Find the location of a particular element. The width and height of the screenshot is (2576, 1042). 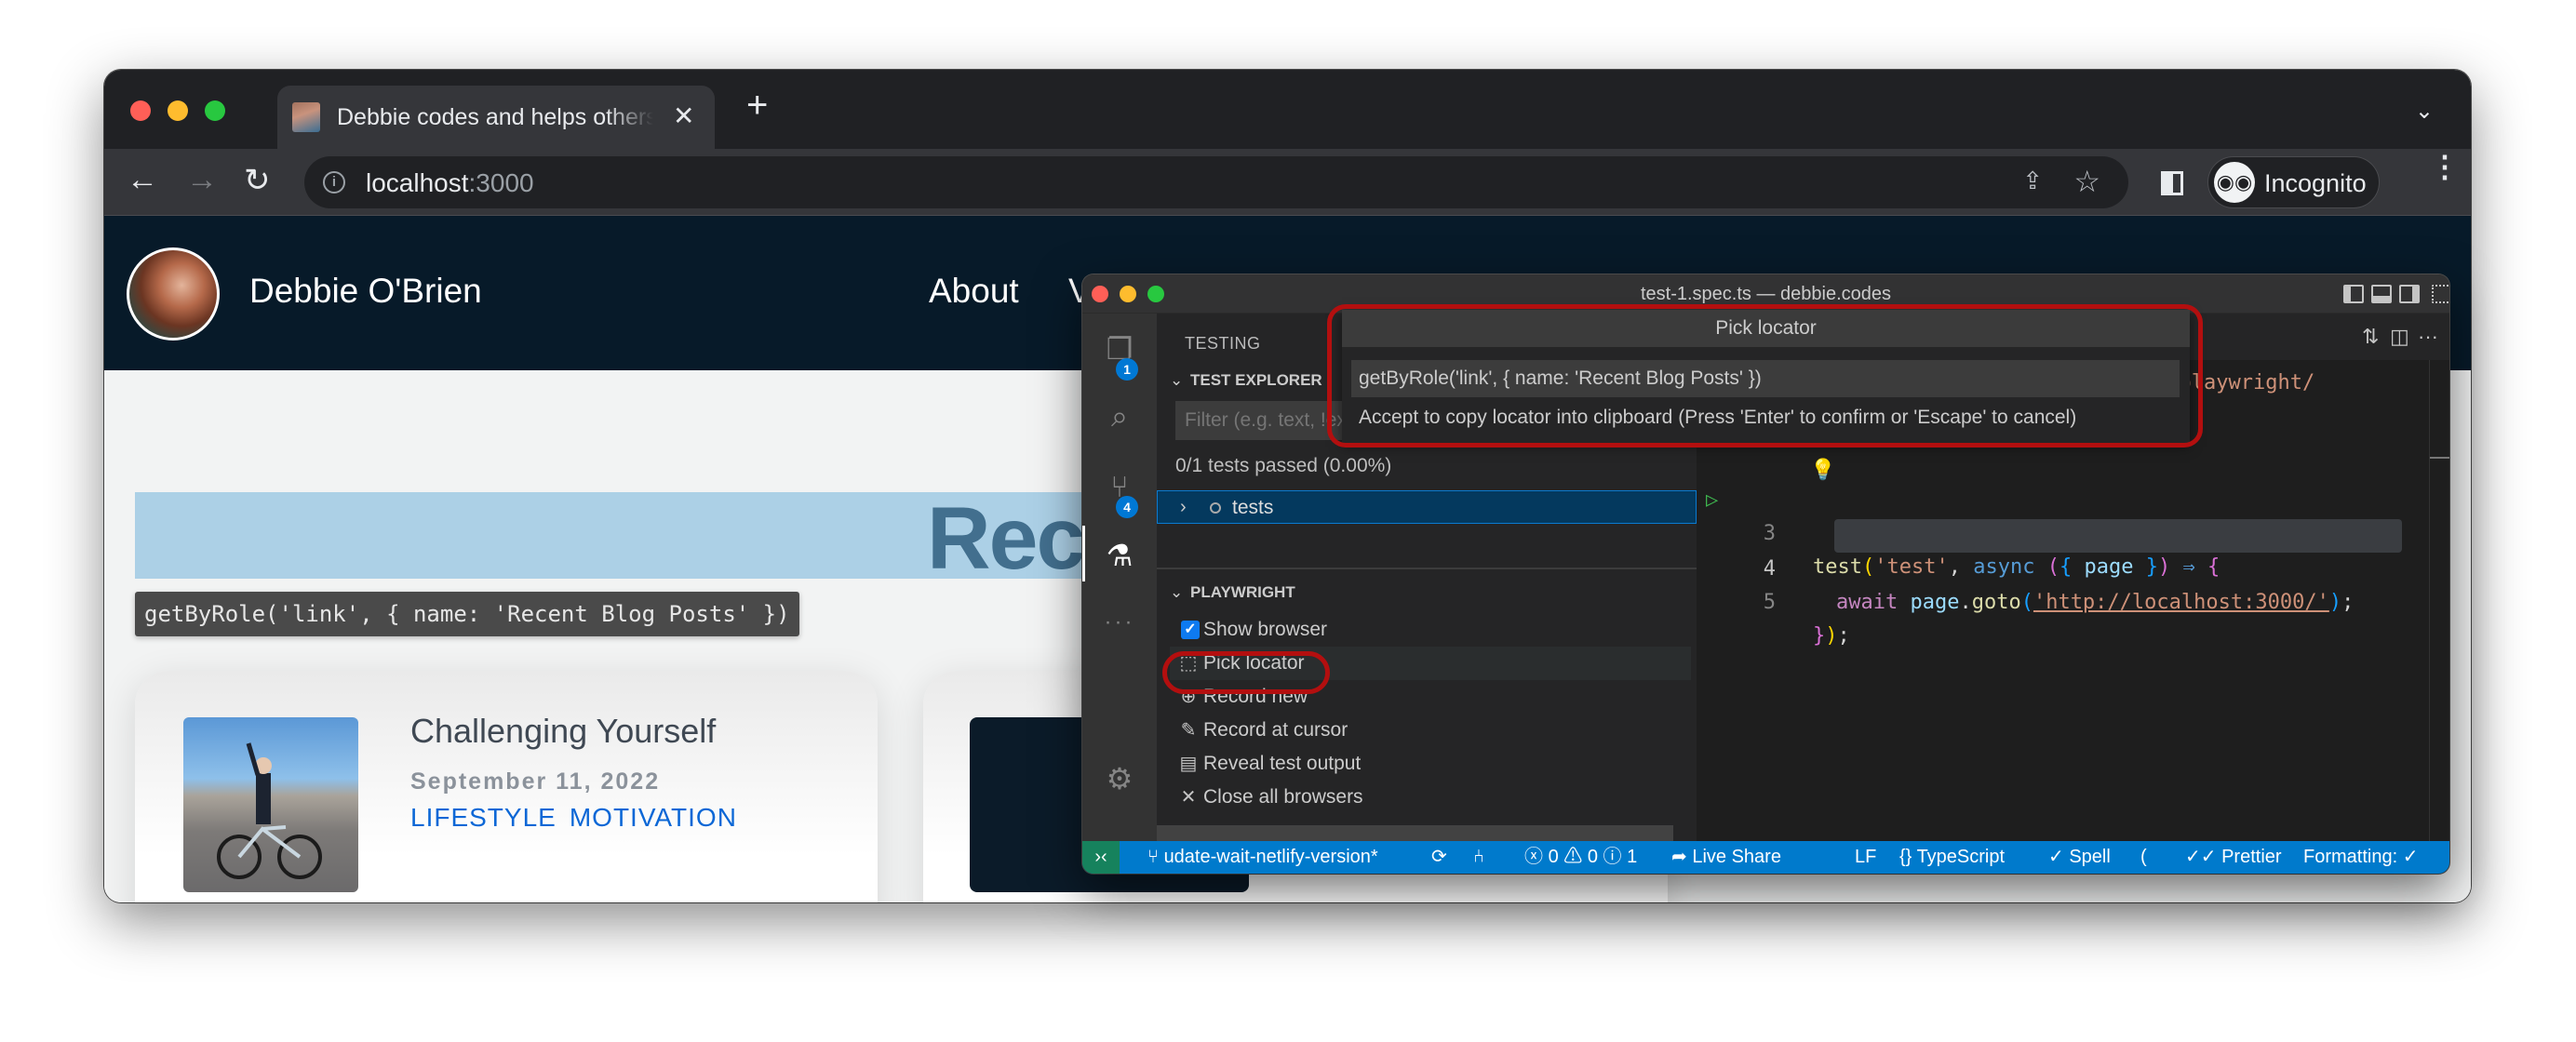

incognito-profile-button: ◉◉ Incognito is located at coordinates (2293, 182).